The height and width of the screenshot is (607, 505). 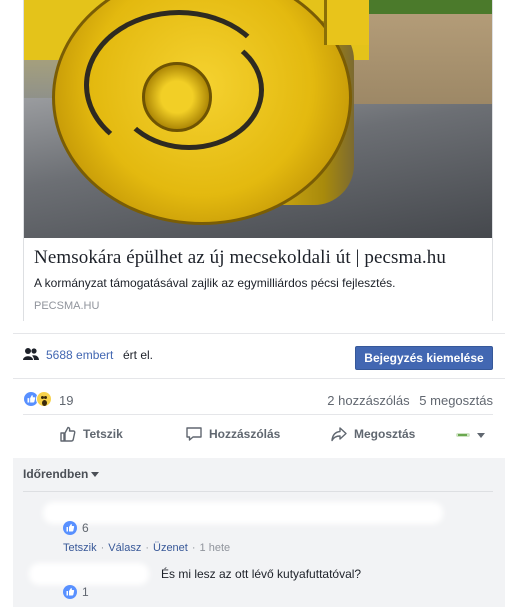 I want to click on comment-text: És mi lesz az ott lévő kutyafuttatóval?, so click(x=261, y=574).